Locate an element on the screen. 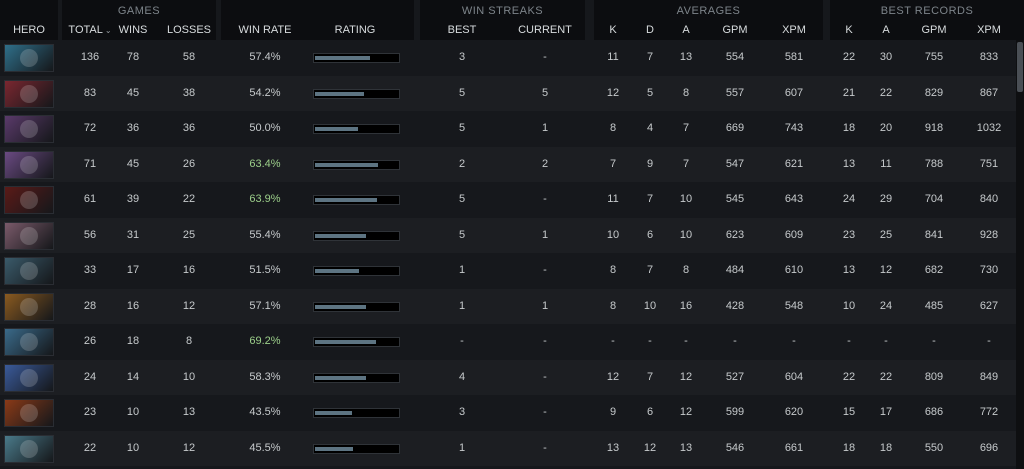 This screenshot has width=1024, height=469. column-header-best-k: K is located at coordinates (849, 30).